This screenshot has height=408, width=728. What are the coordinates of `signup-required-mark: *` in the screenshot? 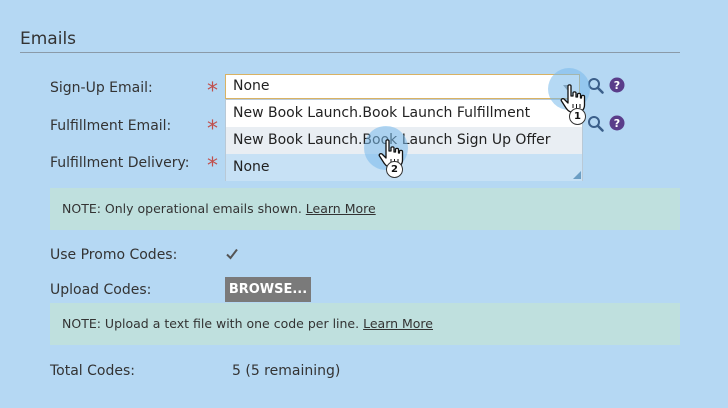 It's located at (212, 91).